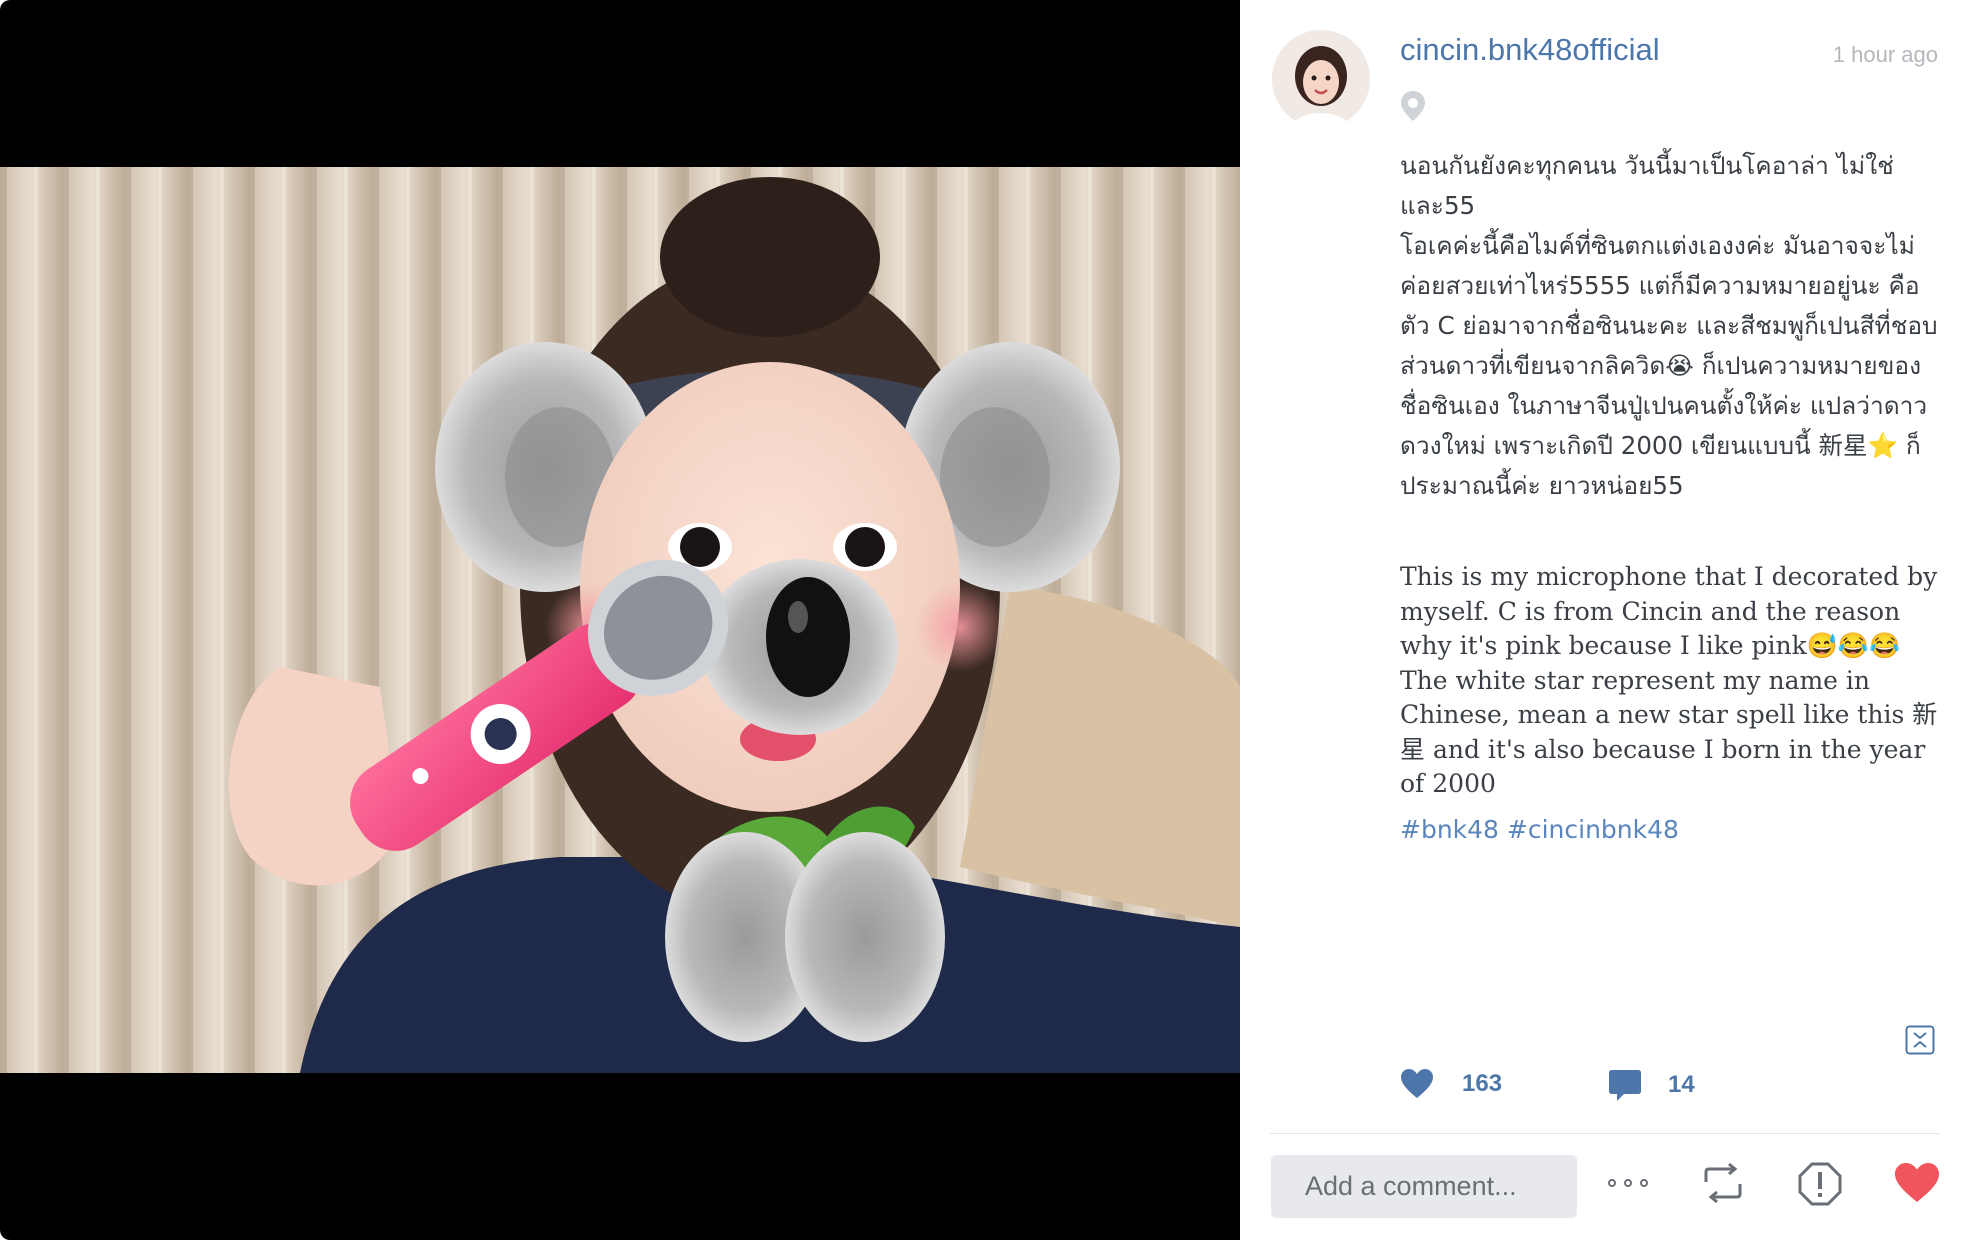 This screenshot has width=1970, height=1240. Describe the element at coordinates (1321, 79) in the screenshot. I see `avatar` at that location.